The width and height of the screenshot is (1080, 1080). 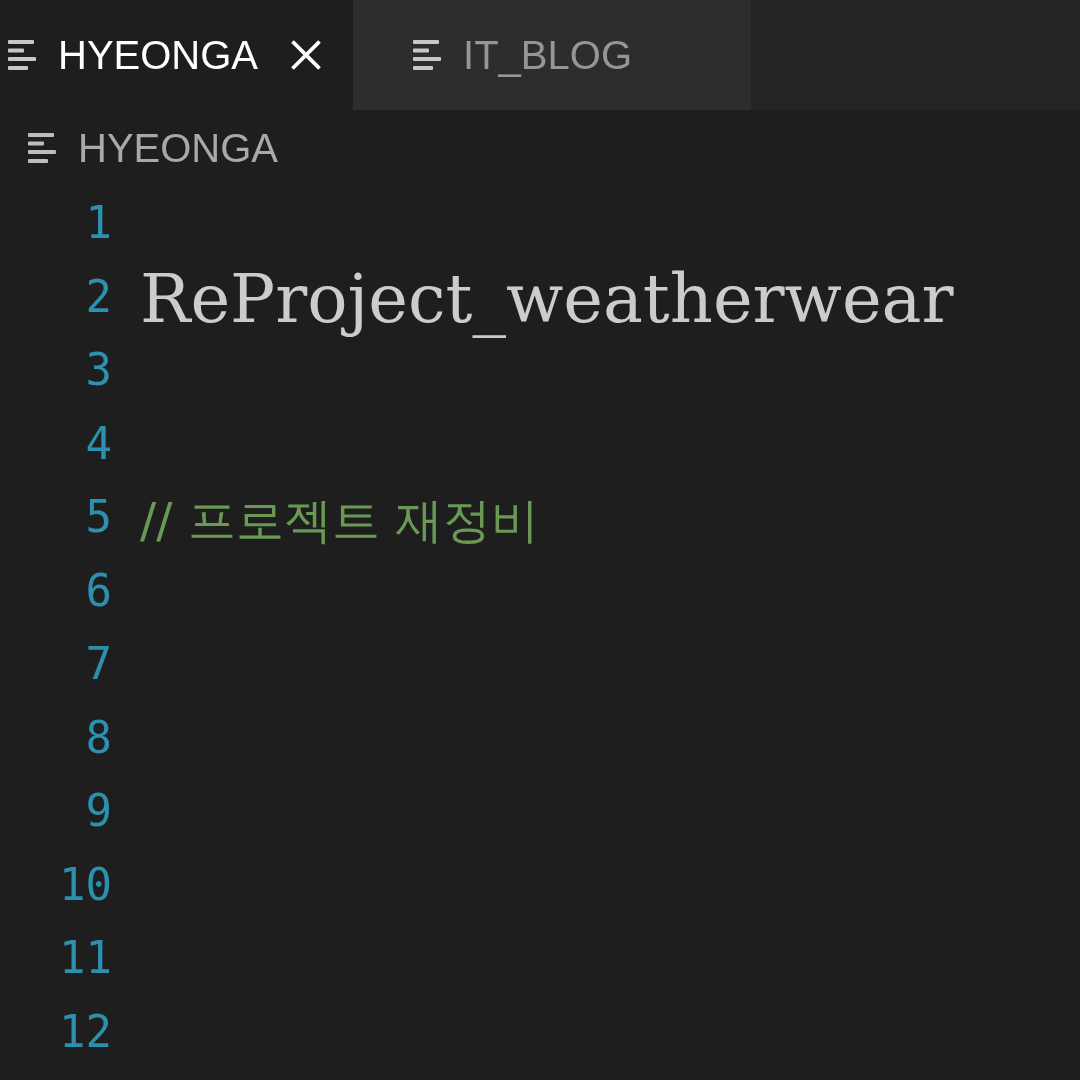 What do you see at coordinates (153, 148) in the screenshot?
I see `breadcrumb-item: HYEONGA` at bounding box center [153, 148].